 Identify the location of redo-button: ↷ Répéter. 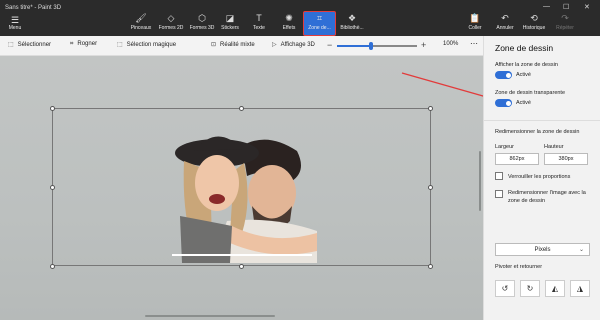
(565, 24).